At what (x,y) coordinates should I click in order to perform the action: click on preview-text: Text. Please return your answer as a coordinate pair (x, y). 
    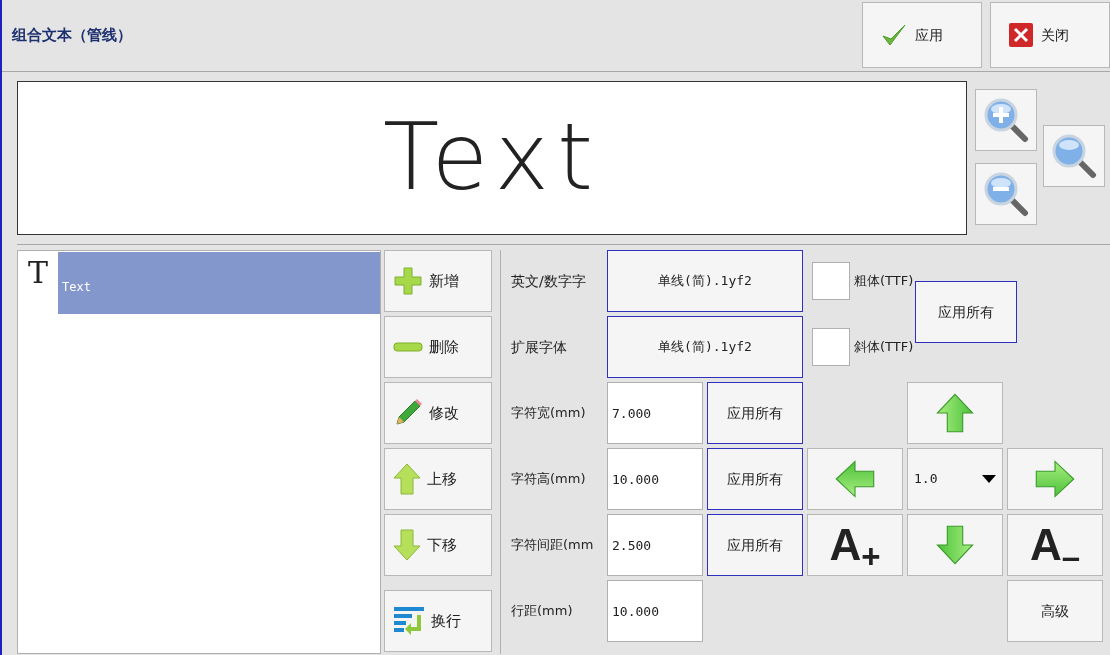
    Looking at the image, I should click on (492, 158).